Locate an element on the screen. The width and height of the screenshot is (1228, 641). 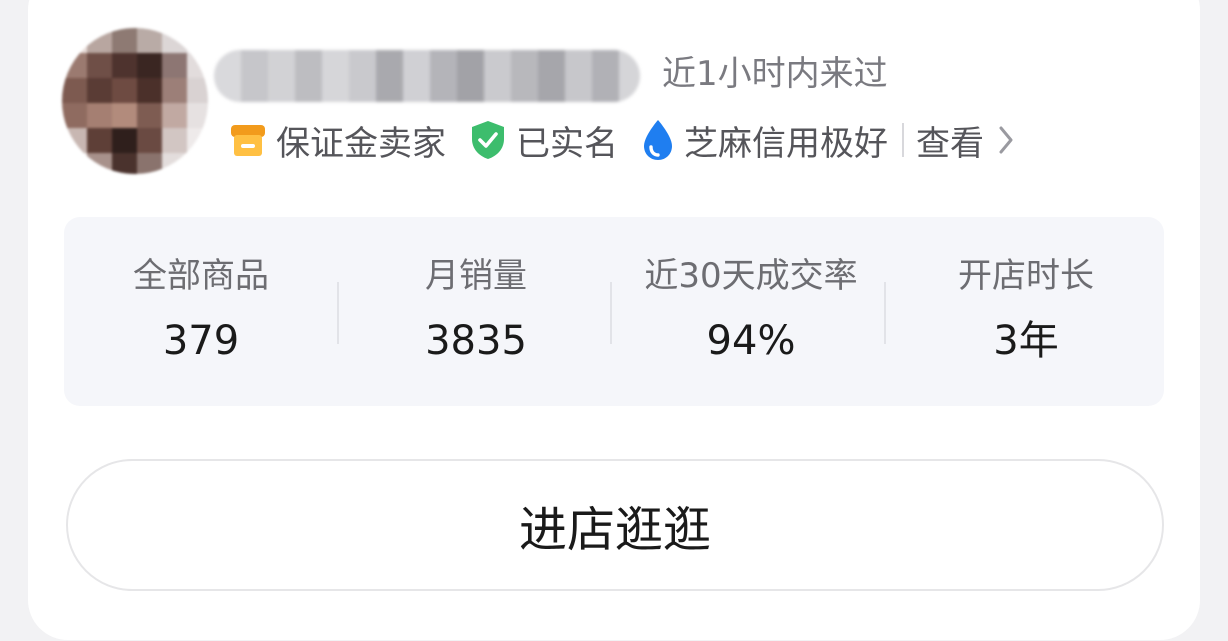
stat-value: 3年 is located at coordinates (1026, 341).